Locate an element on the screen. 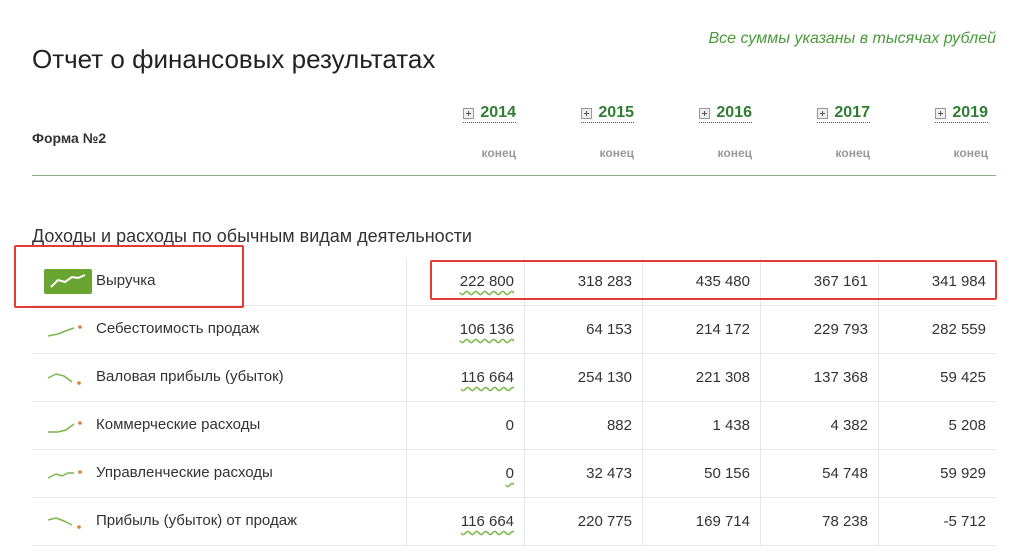 The width and height of the screenshot is (1024, 558). year-link-2015: 2015 is located at coordinates (607, 113).